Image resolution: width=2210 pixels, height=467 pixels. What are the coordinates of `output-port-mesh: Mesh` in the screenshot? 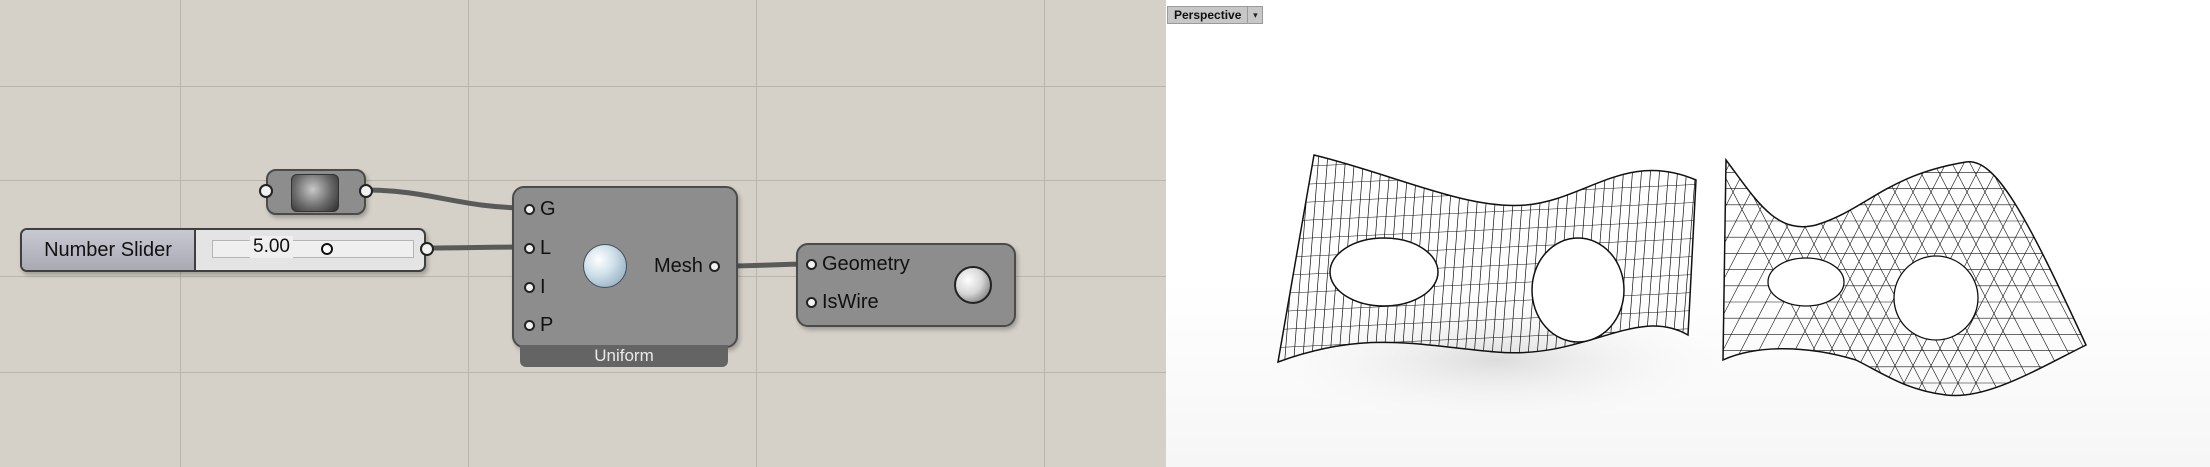 It's located at (687, 266).